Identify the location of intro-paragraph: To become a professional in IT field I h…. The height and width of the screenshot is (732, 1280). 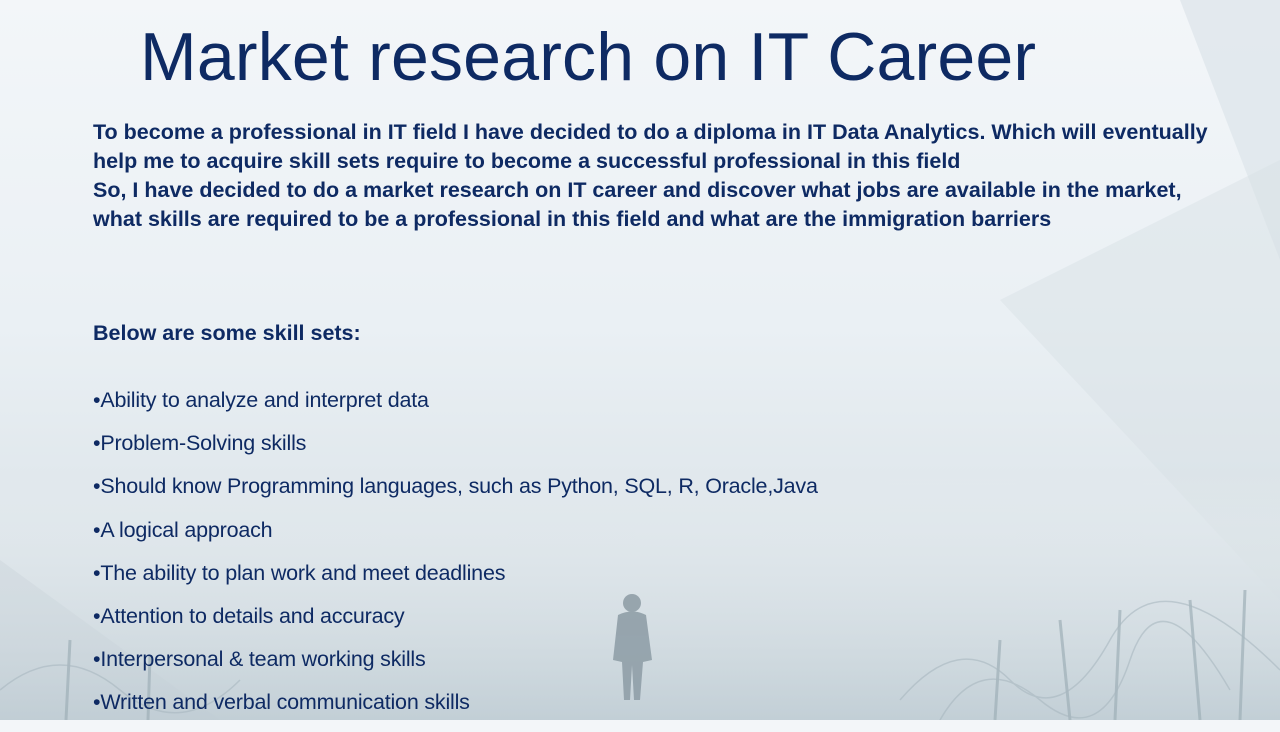
(650, 146).